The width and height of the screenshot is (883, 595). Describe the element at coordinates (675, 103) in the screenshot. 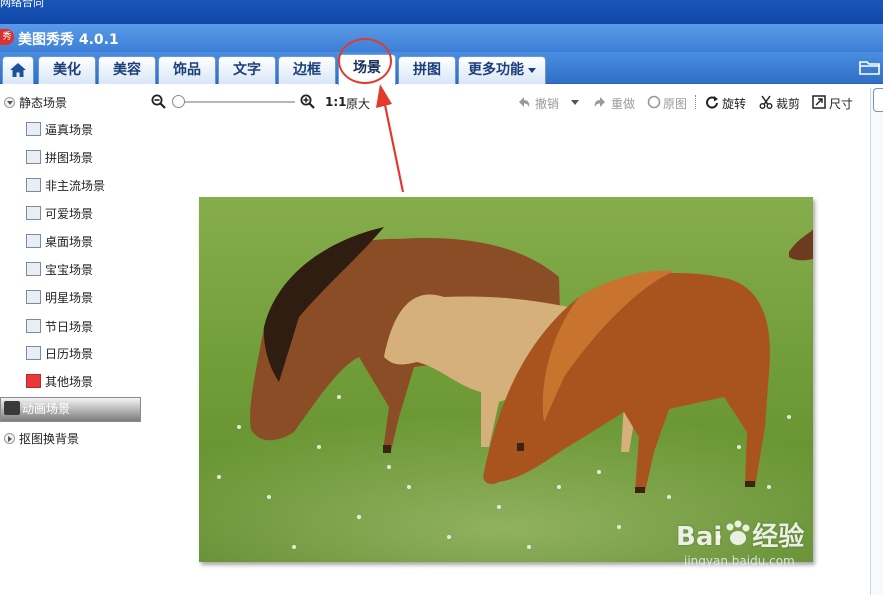

I see `original-image-button: 原图` at that location.